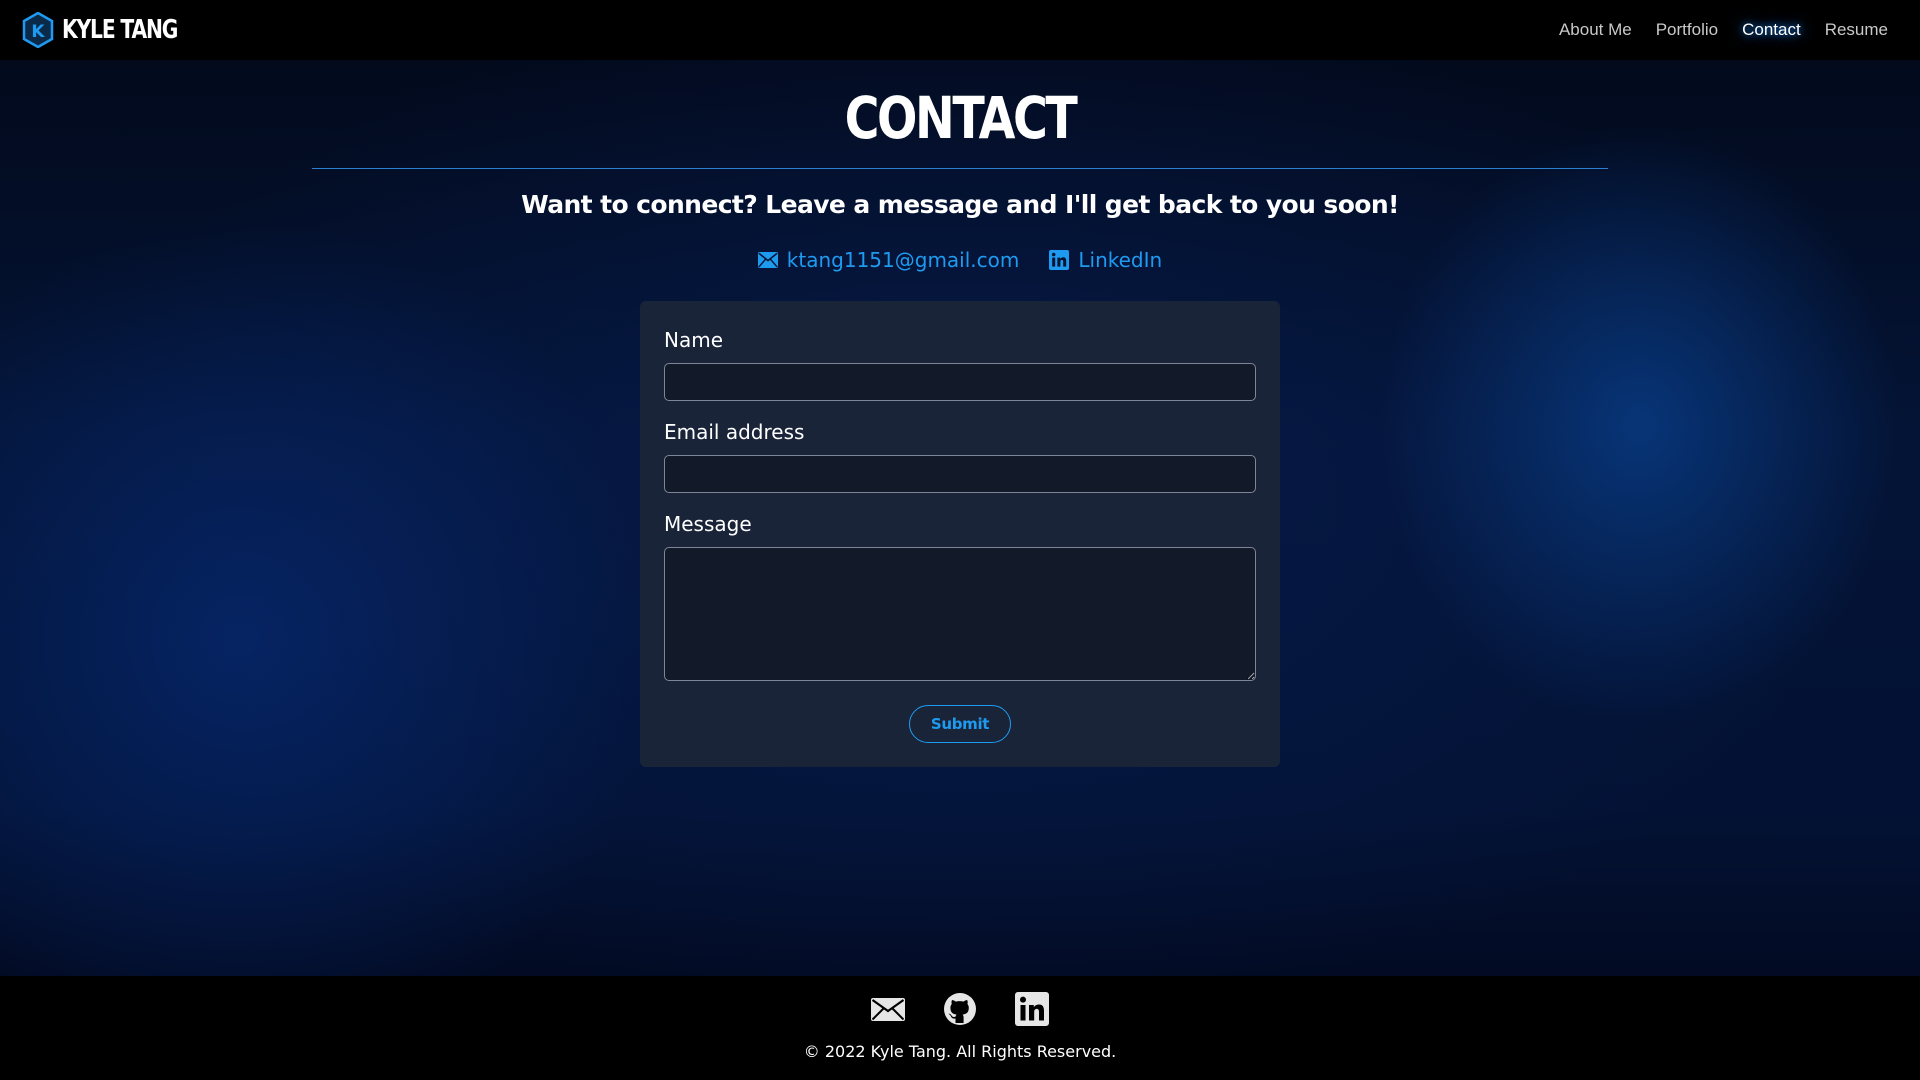 Image resolution: width=1920 pixels, height=1080 pixels. I want to click on nav-link-resume: Resume, so click(1856, 30).